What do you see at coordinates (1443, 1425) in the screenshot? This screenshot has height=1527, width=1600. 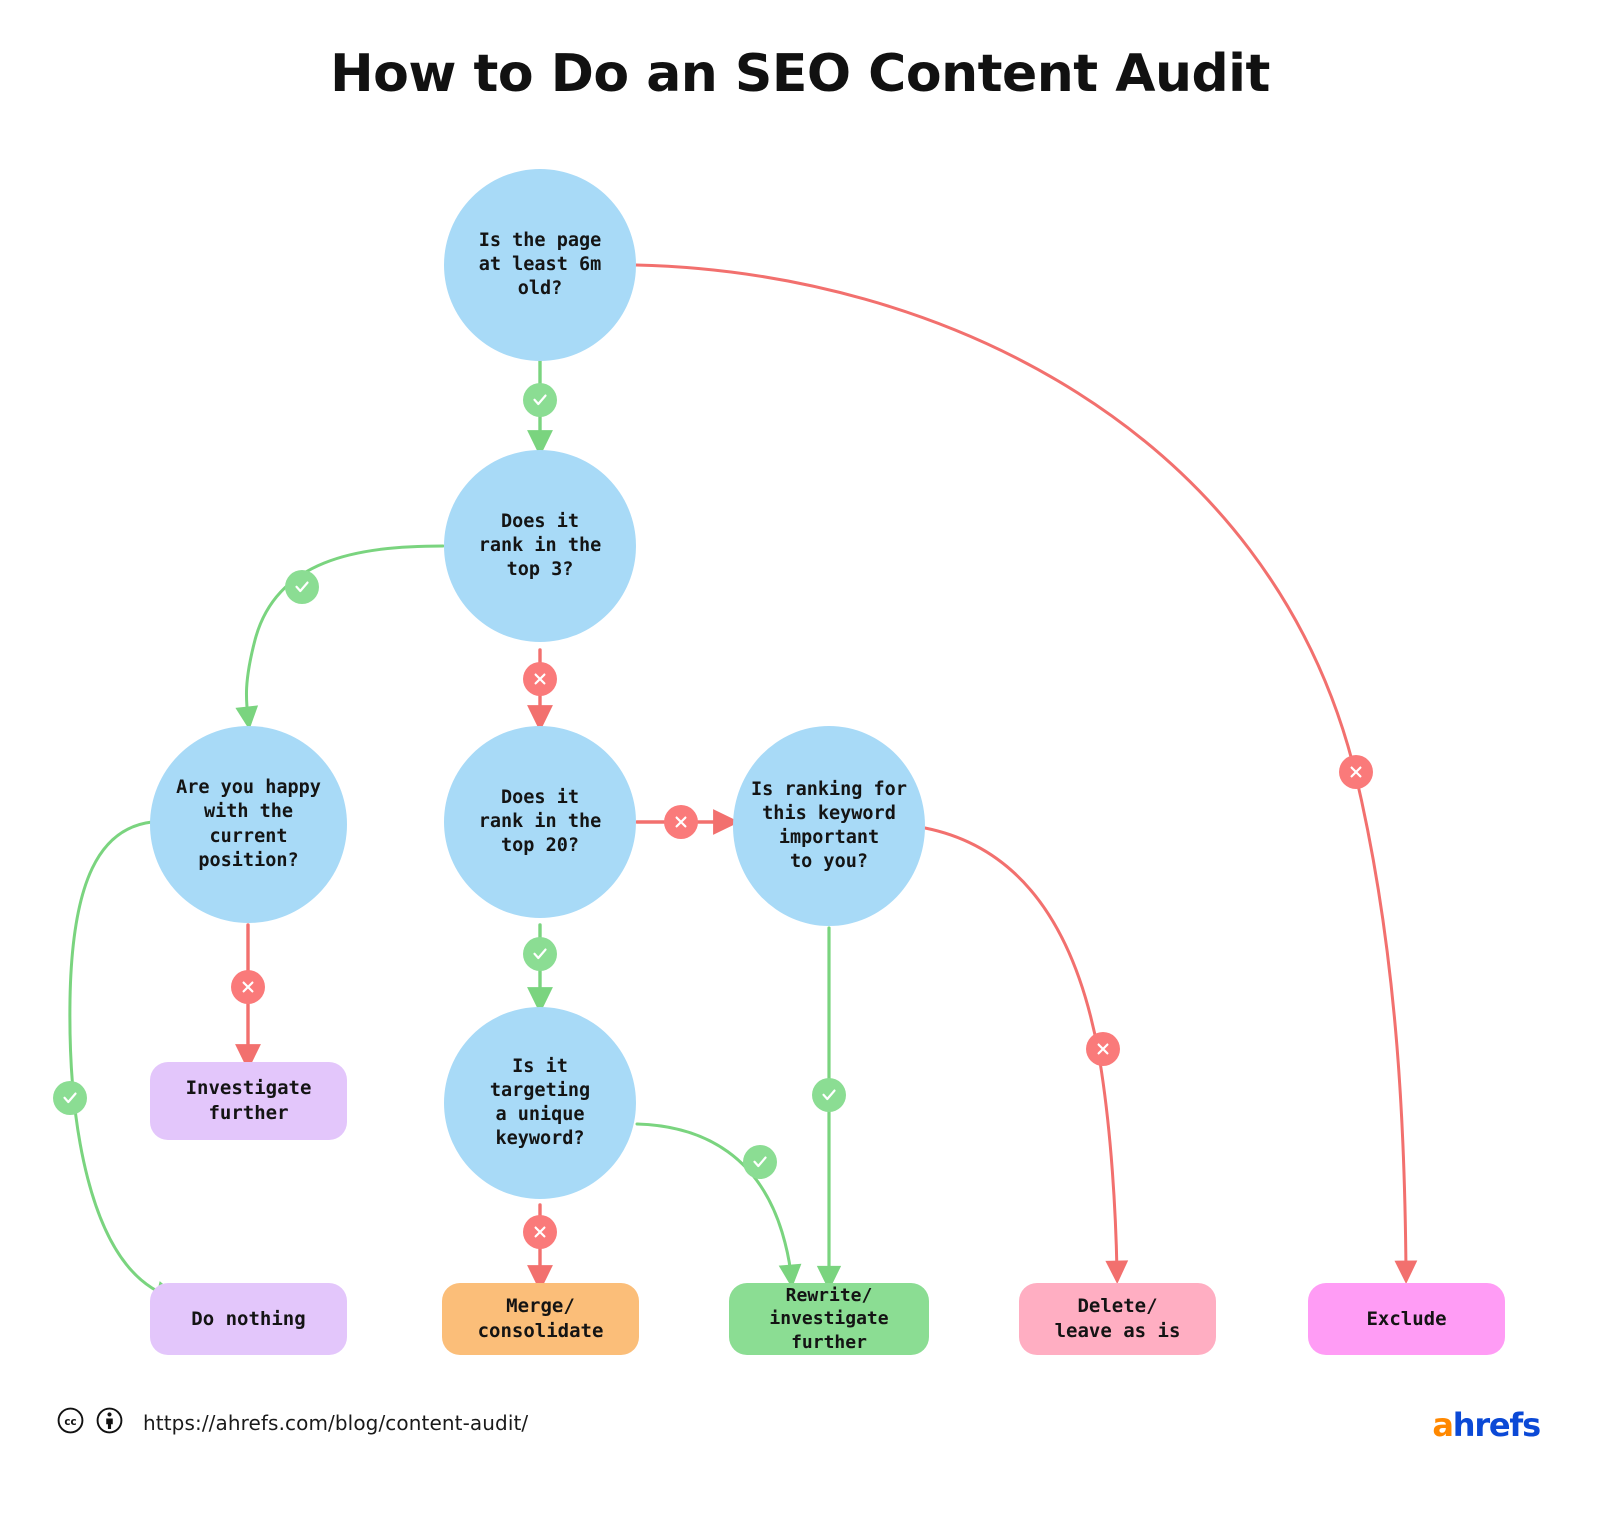 I see `logo-a: a` at bounding box center [1443, 1425].